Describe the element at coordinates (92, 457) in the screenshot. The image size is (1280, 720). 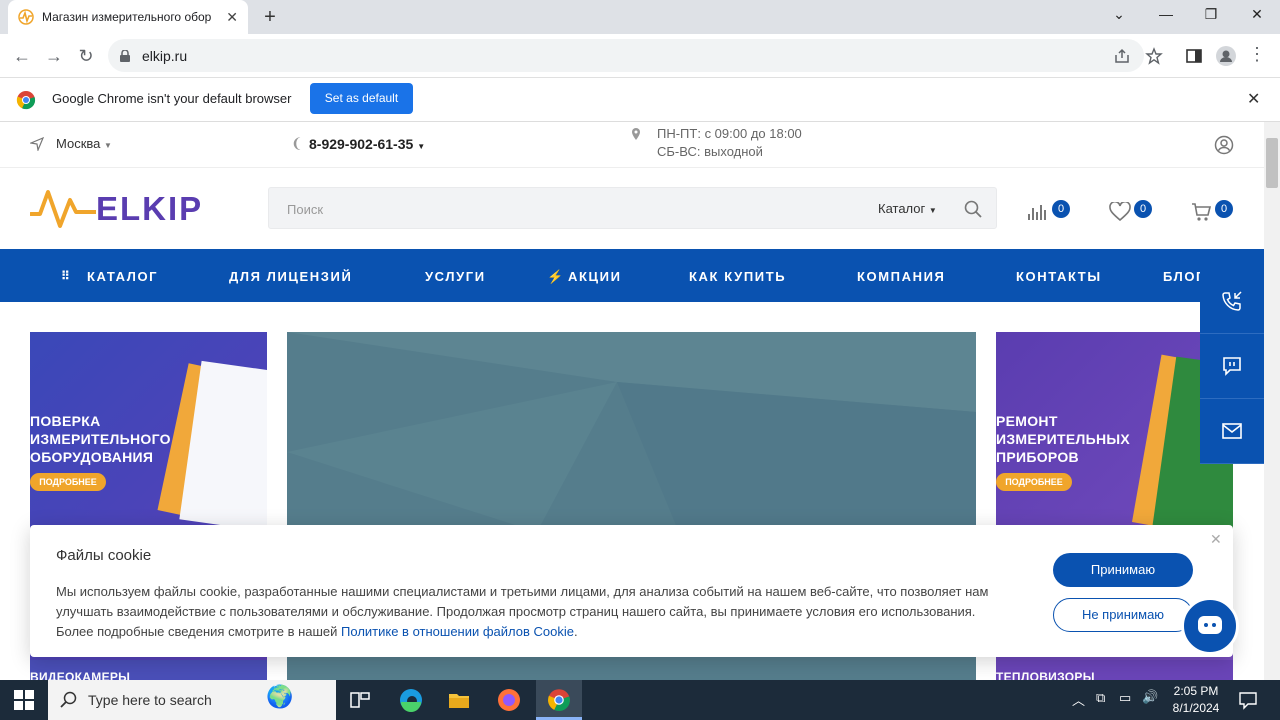
I see `banner-left-line3: ОБОРУДОВАНИЯ` at that location.